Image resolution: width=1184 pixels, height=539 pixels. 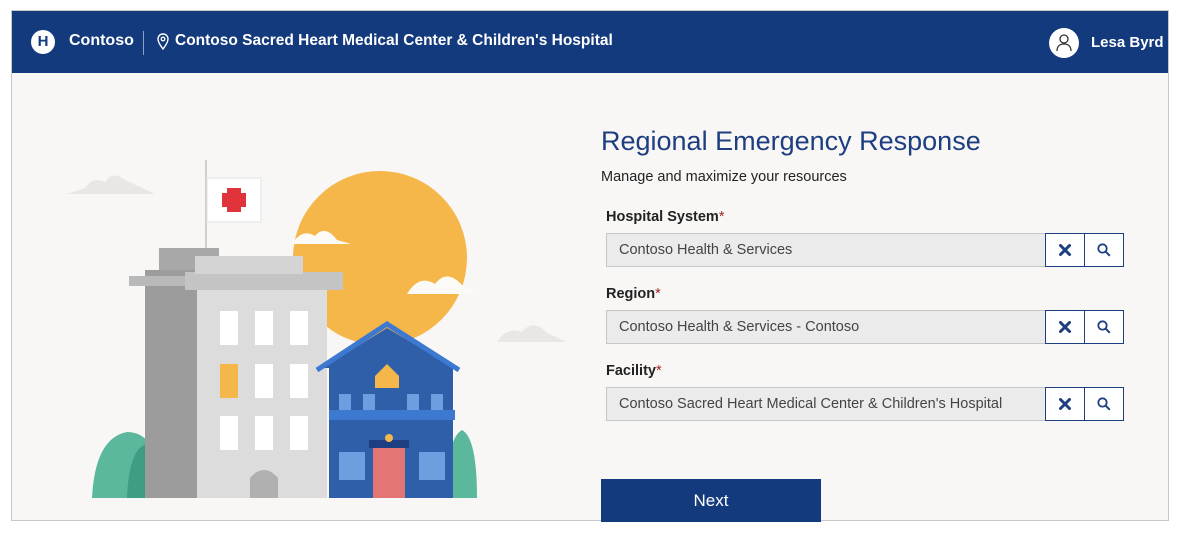 What do you see at coordinates (826, 327) in the screenshot?
I see `region-field: Contoso Health & Services - Contoso` at bounding box center [826, 327].